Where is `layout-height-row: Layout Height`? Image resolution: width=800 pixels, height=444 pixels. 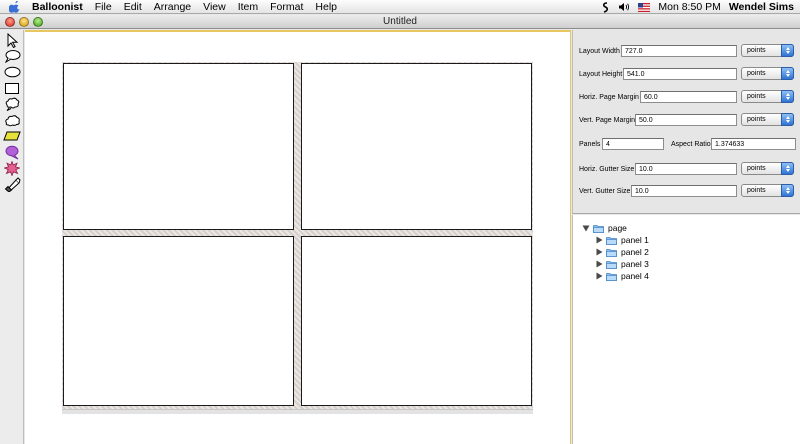 layout-height-row: Layout Height is located at coordinates (658, 74).